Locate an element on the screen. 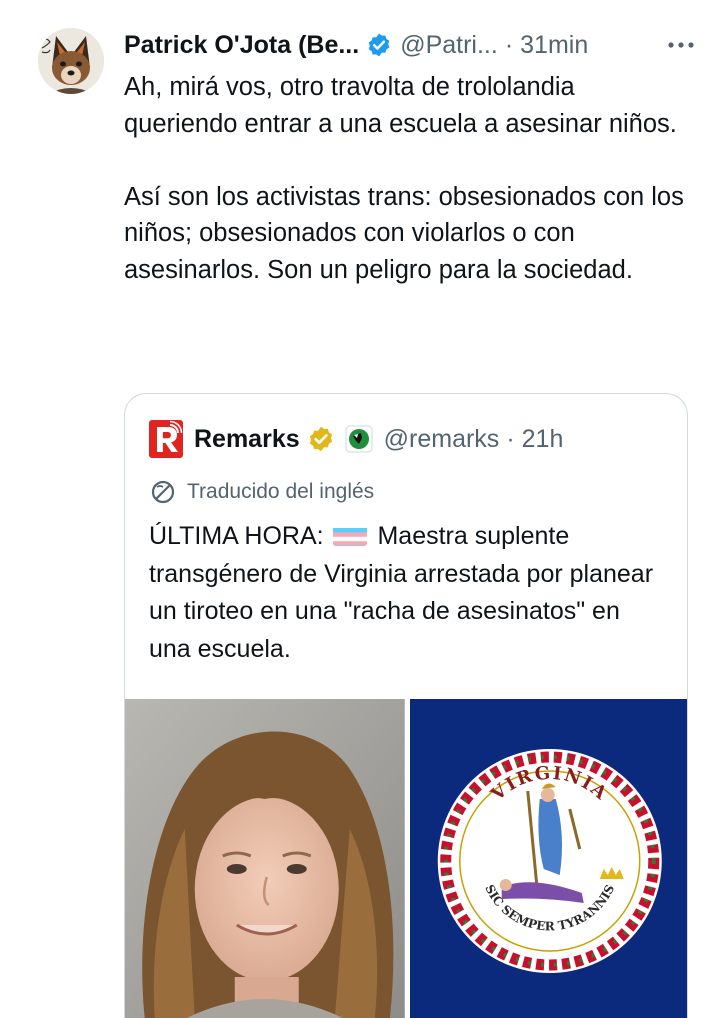 The height and width of the screenshot is (1018, 720). mugshot-photo is located at coordinates (265, 858).